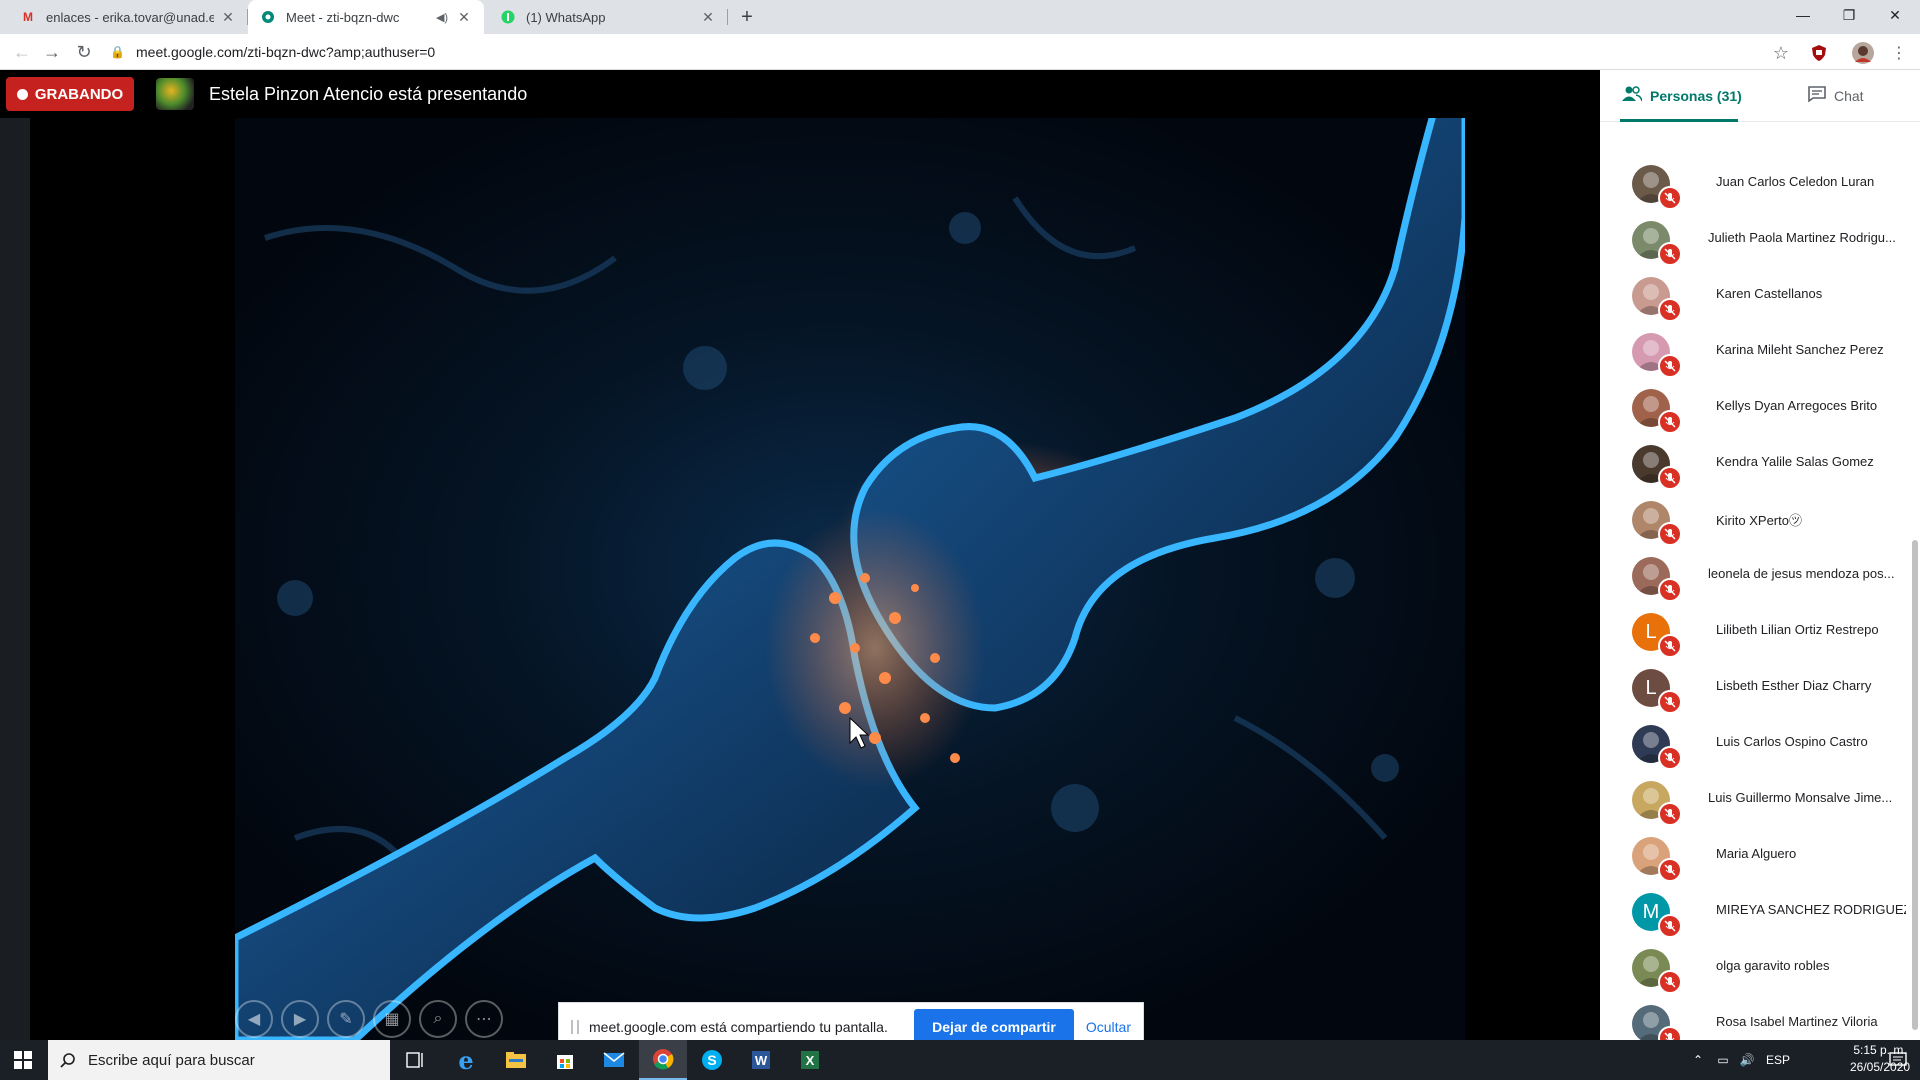  What do you see at coordinates (712, 1060) in the screenshot?
I see `skype-icon: S` at bounding box center [712, 1060].